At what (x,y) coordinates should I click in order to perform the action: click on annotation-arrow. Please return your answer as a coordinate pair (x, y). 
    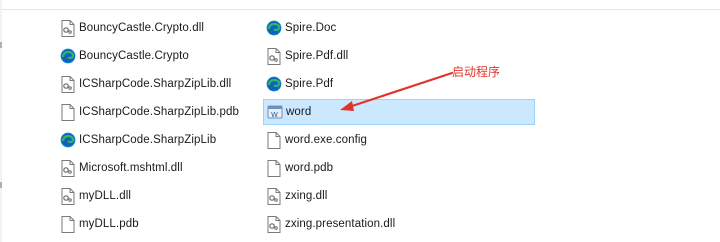
    Looking at the image, I should click on (397, 91).